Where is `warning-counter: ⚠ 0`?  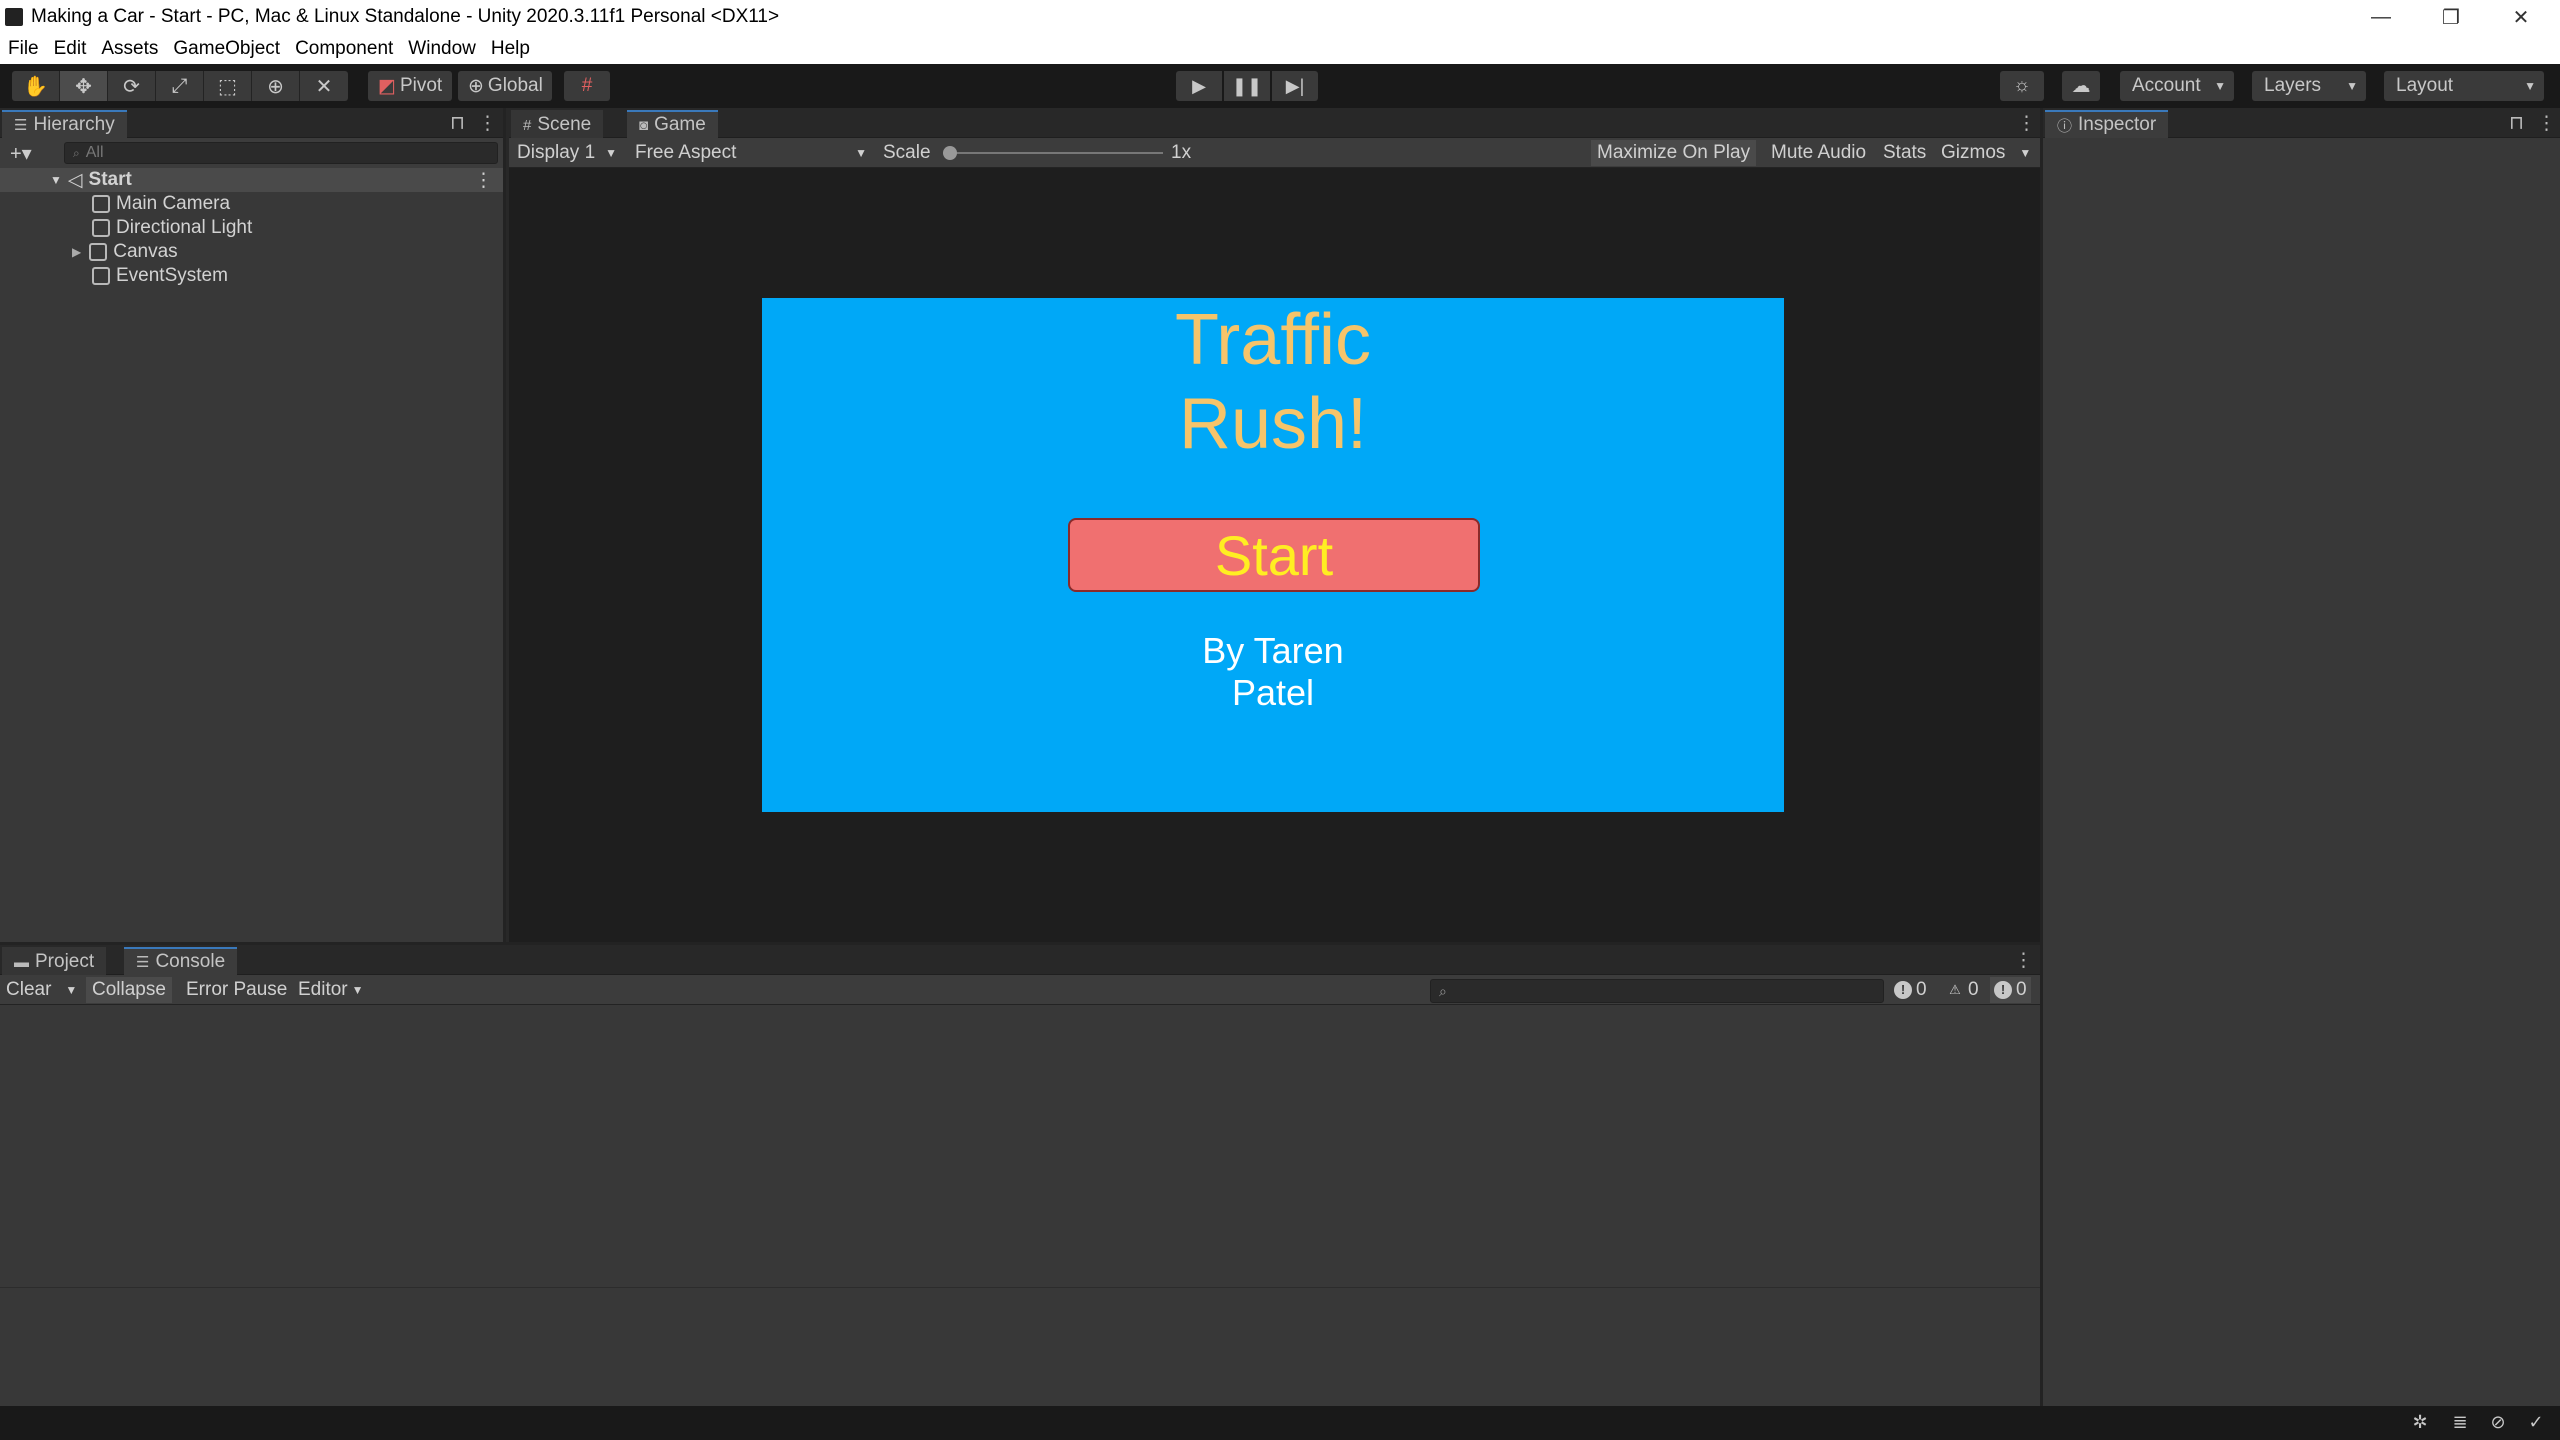 warning-counter: ⚠ 0 is located at coordinates (1962, 990).